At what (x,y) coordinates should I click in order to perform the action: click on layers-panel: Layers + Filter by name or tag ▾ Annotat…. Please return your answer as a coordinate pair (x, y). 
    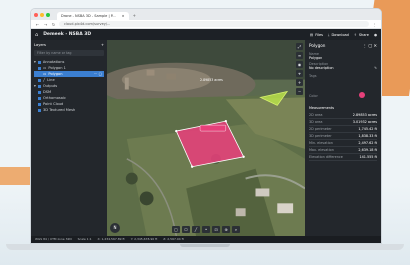
    Looking at the image, I should click on (69, 138).